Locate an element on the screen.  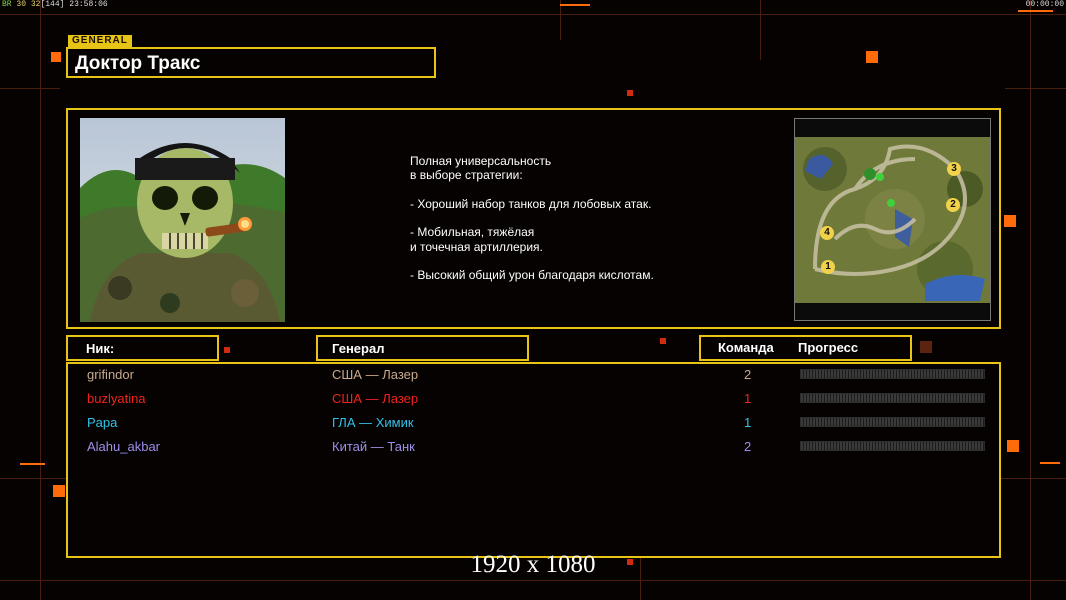
general-portrait is located at coordinates (182, 220).